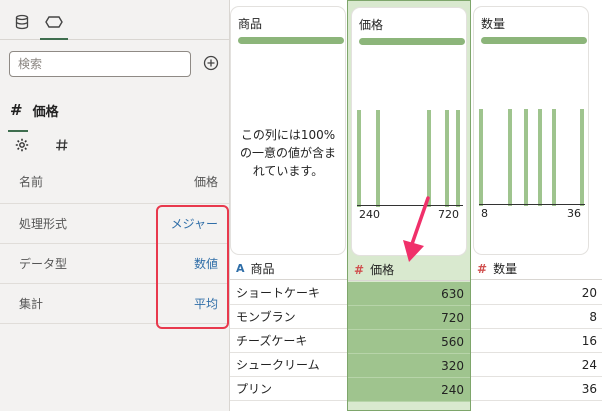 The image size is (602, 411). Describe the element at coordinates (45, 112) in the screenshot. I see `selected-column-name: 価格` at that location.